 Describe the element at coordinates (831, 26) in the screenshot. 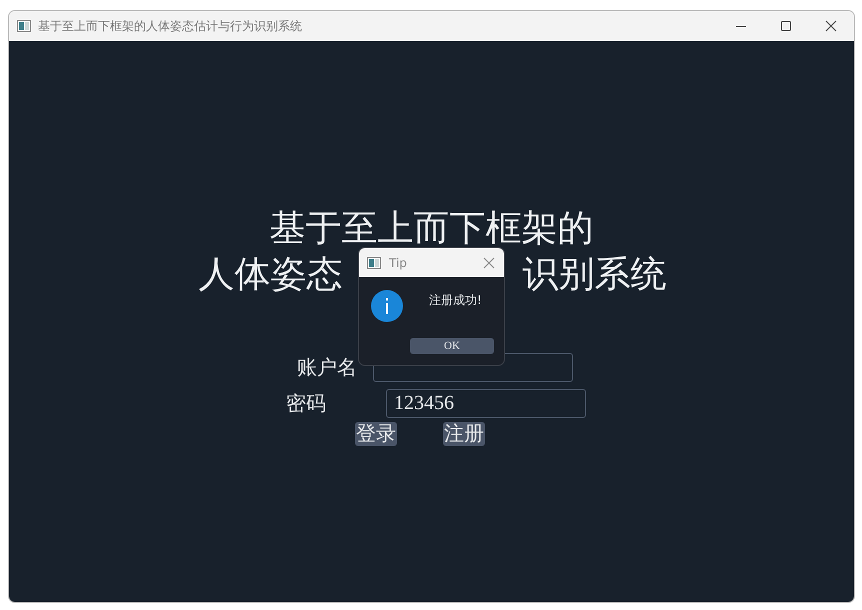

I see `close-icon` at that location.